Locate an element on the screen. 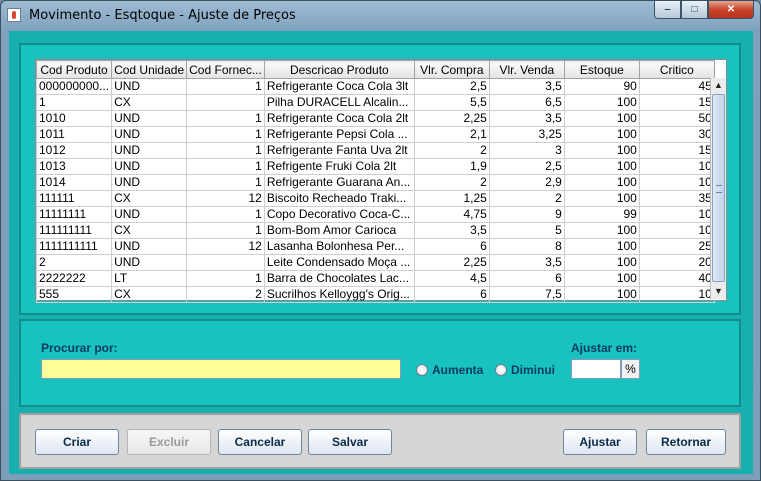  radio-increase: Aumenta is located at coordinates (449, 370).